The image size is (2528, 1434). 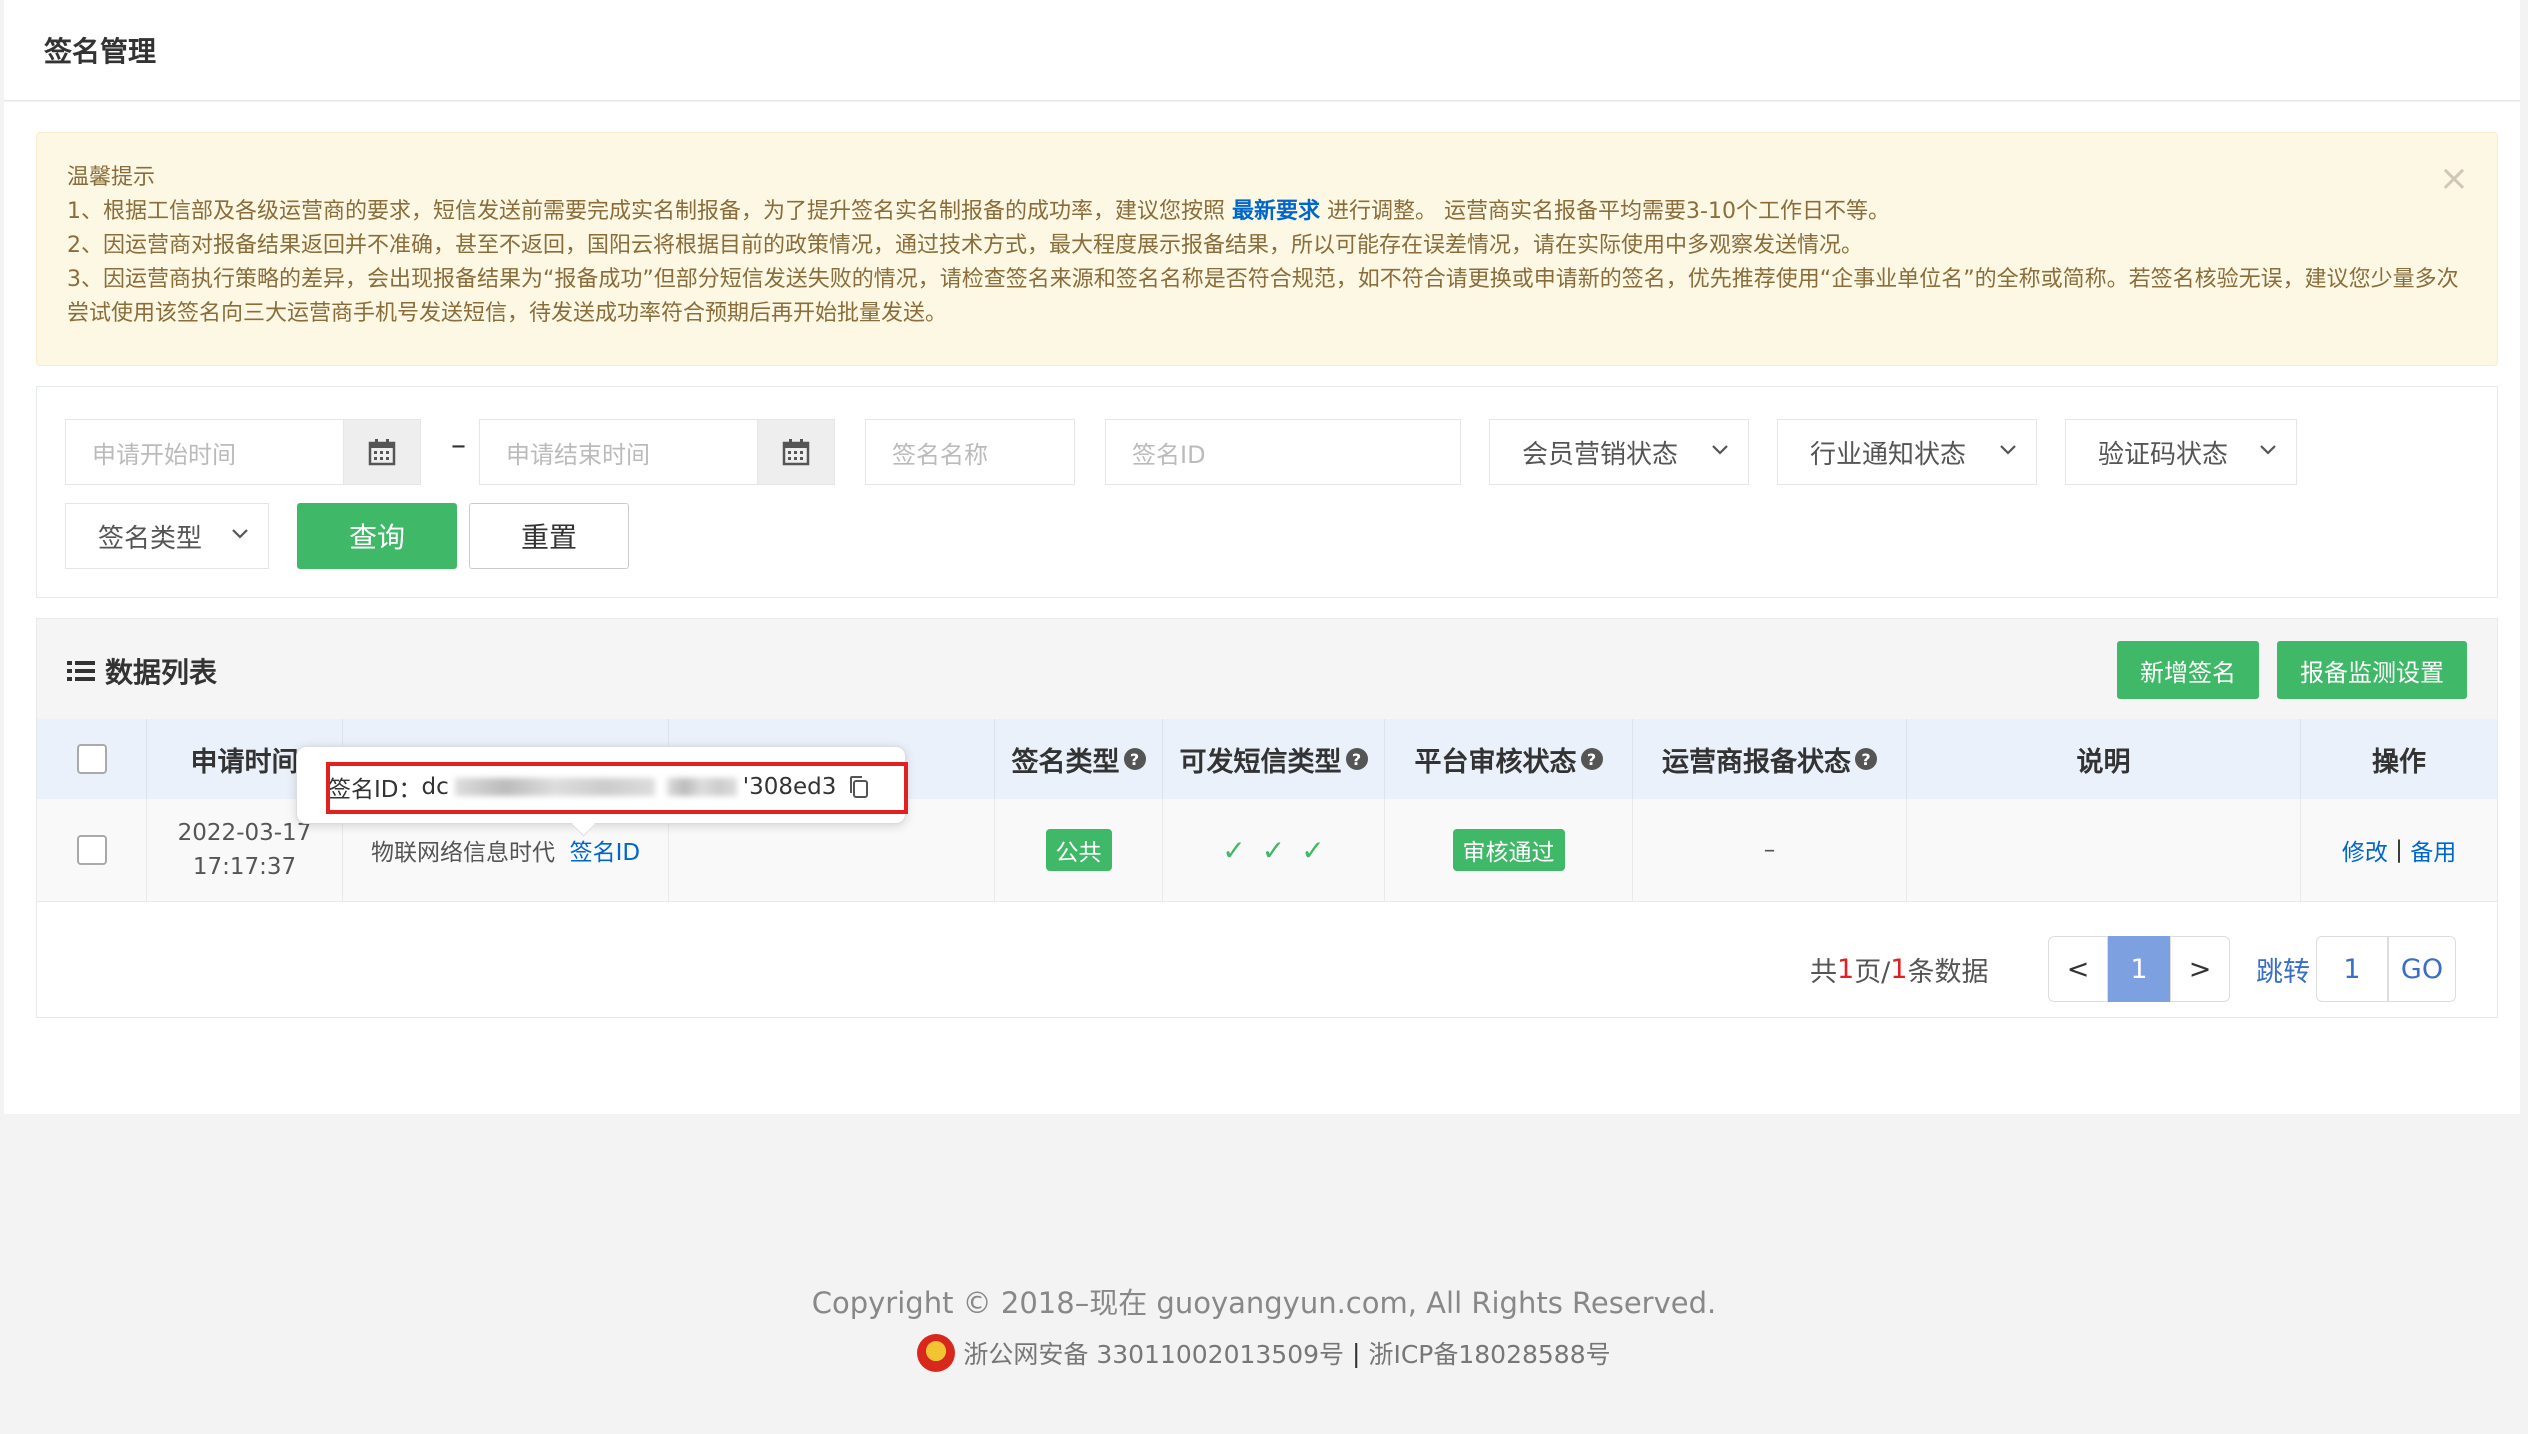 What do you see at coordinates (161, 672) in the screenshot?
I see `list-title-text: 数据列表` at bounding box center [161, 672].